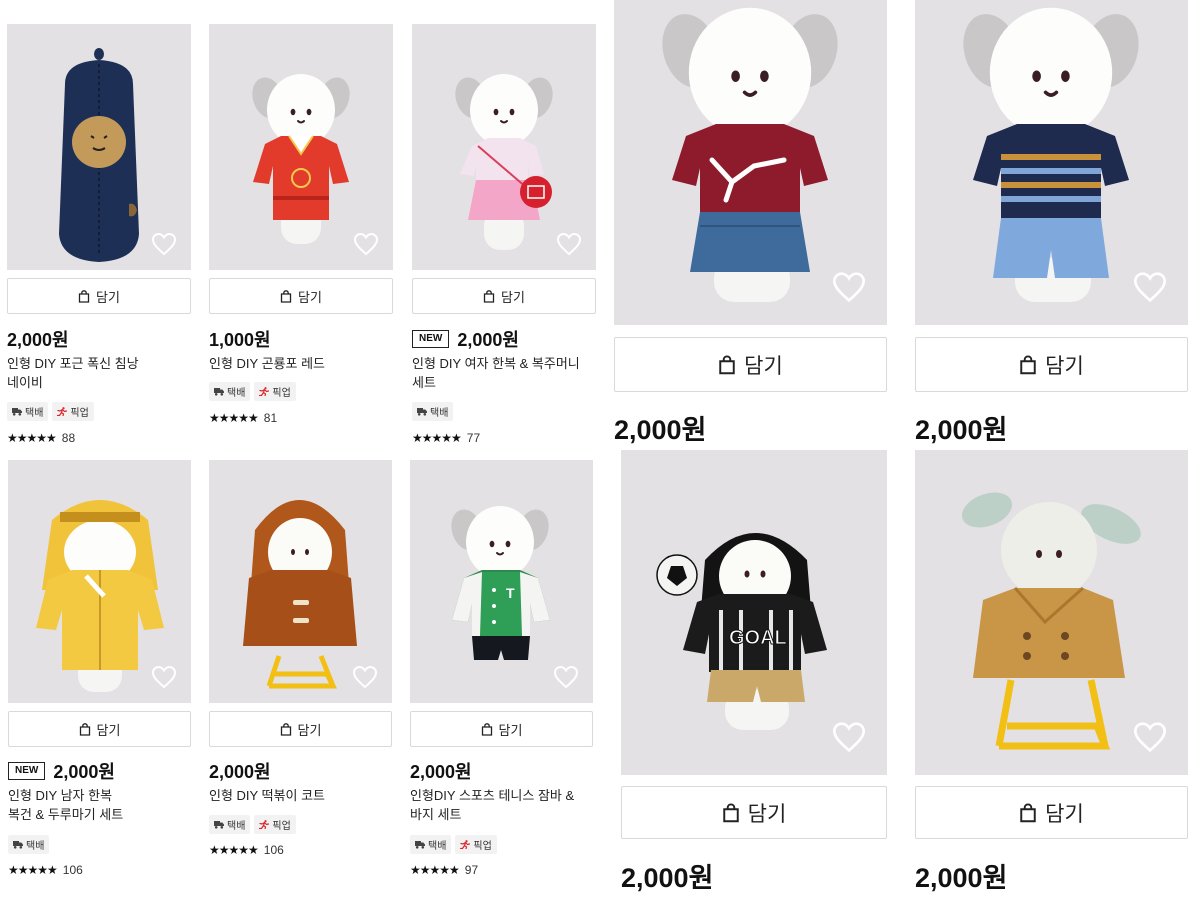 Image resolution: width=1200 pixels, height=900 pixels. Describe the element at coordinates (29, 844) in the screenshot. I see `shipping-tags: 택배` at that location.